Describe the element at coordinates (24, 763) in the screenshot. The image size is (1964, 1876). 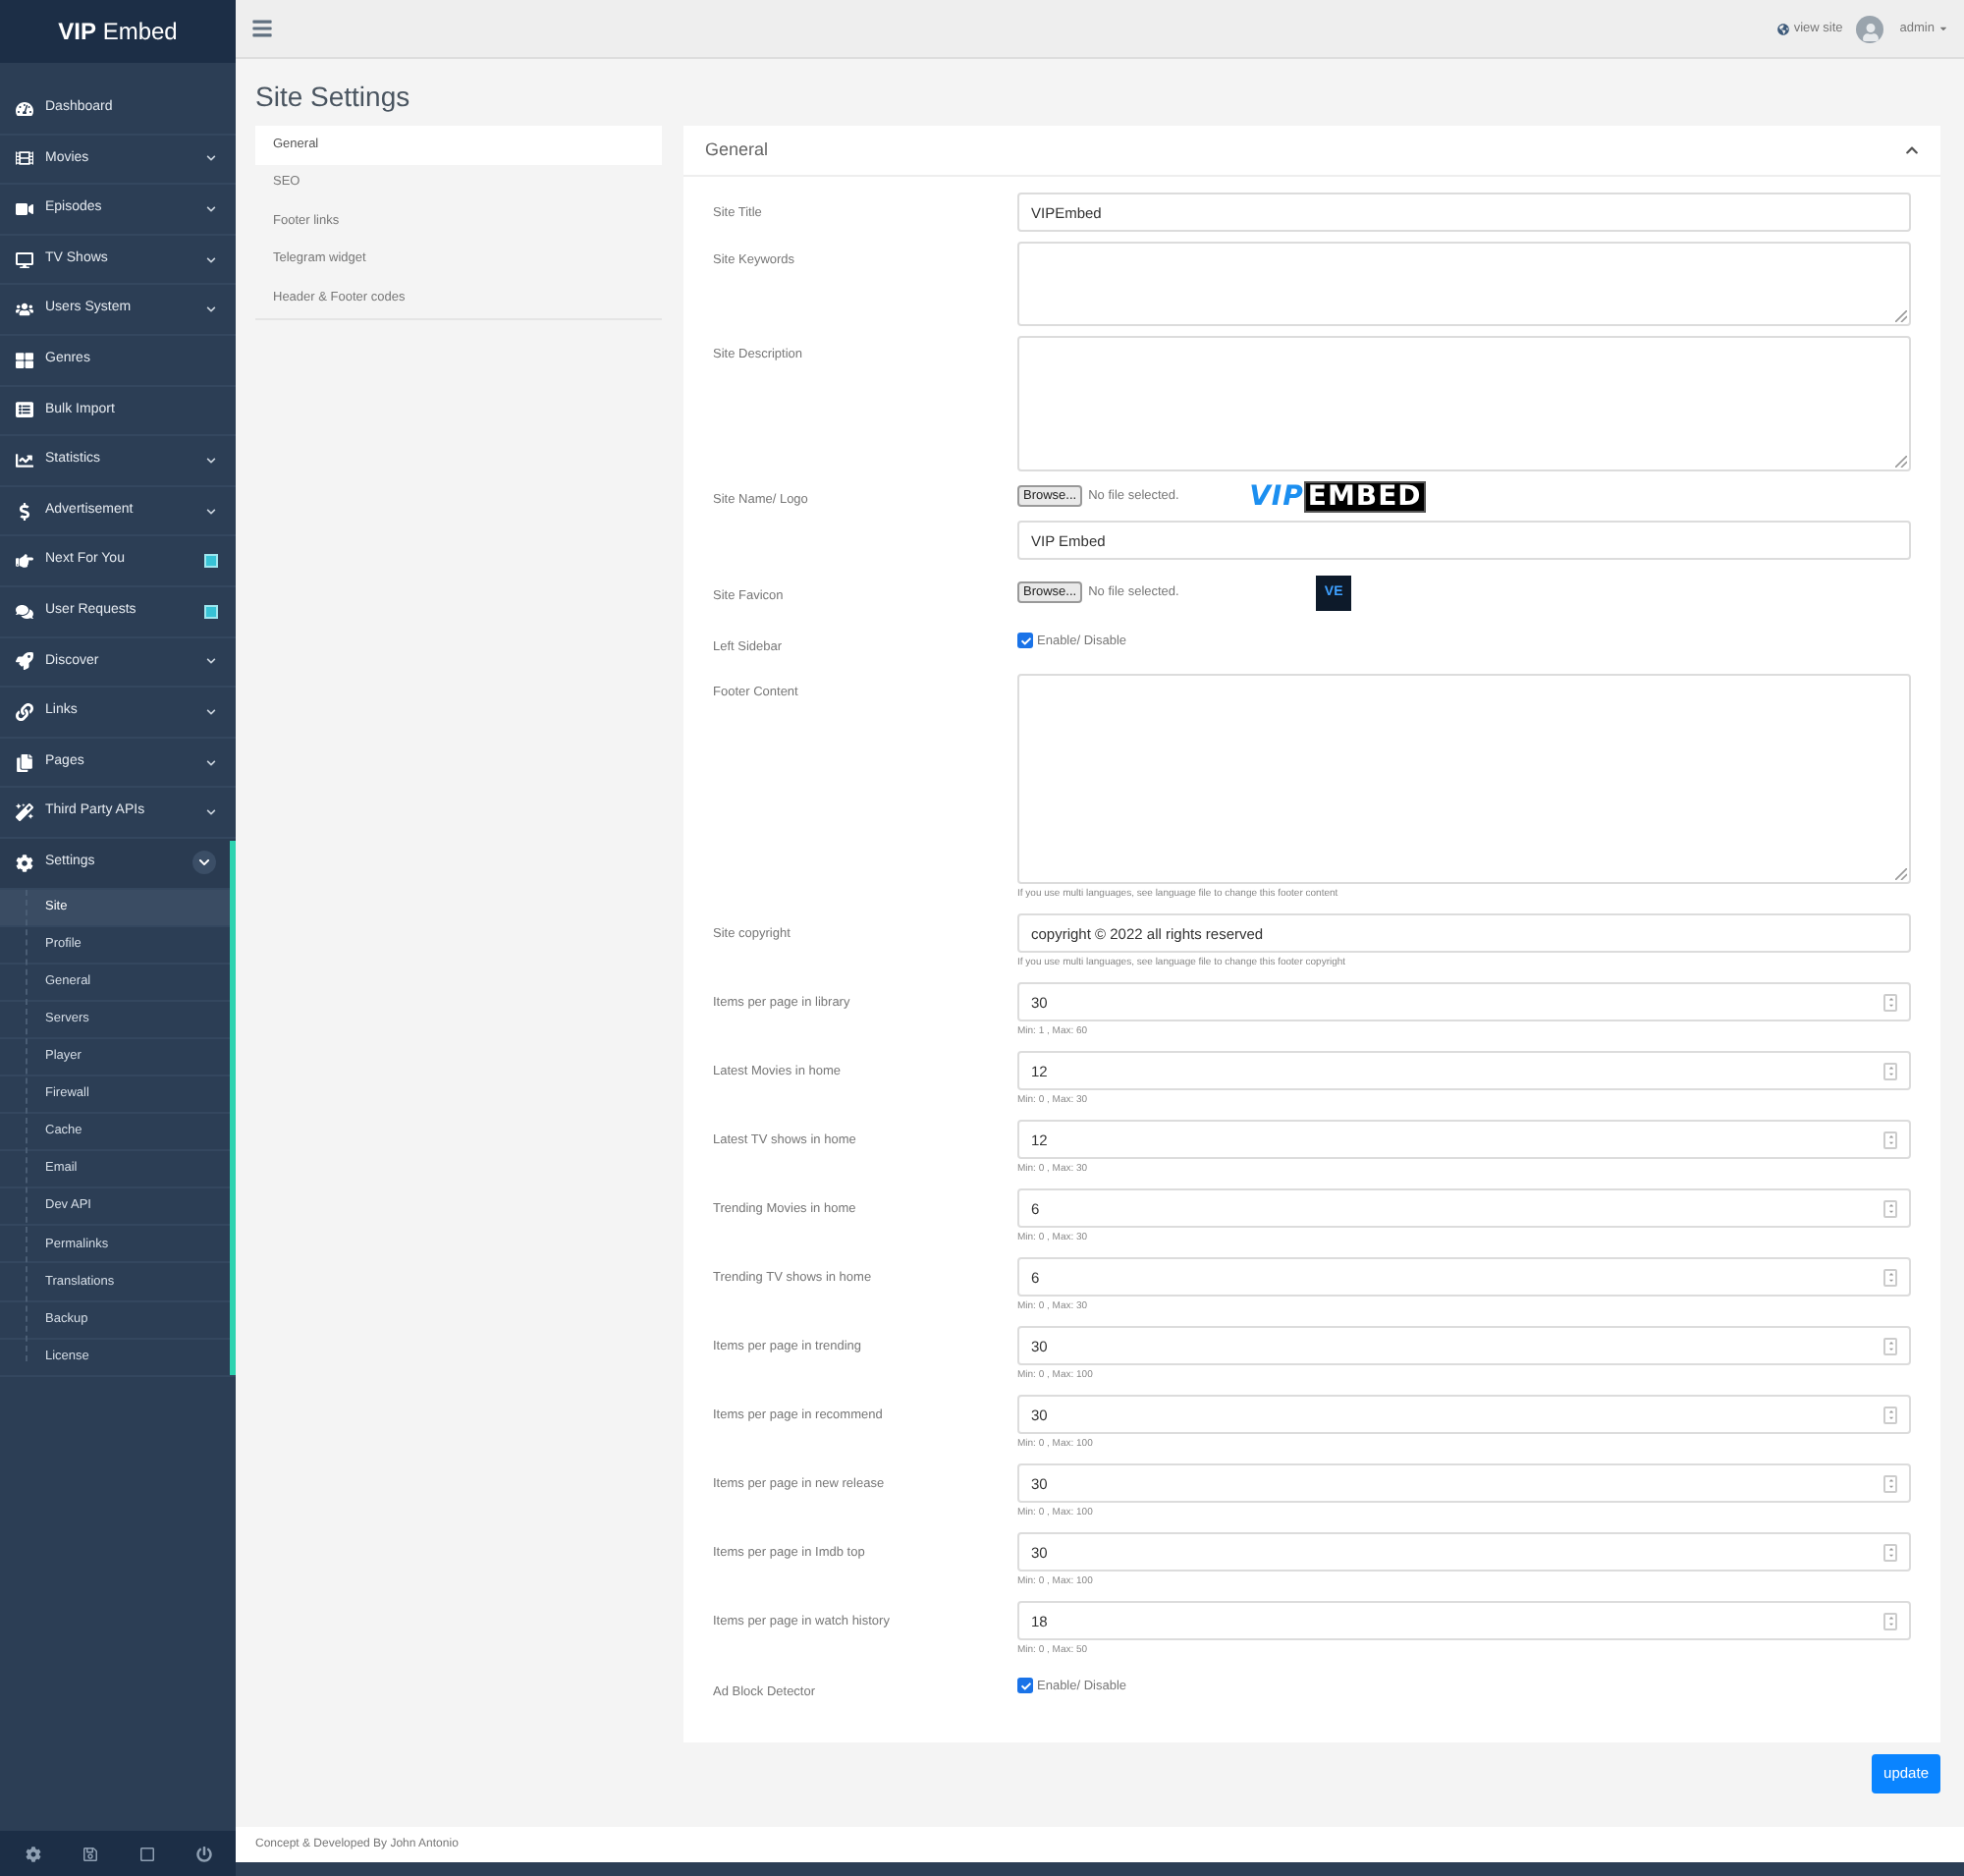
I see `copy-icon` at that location.